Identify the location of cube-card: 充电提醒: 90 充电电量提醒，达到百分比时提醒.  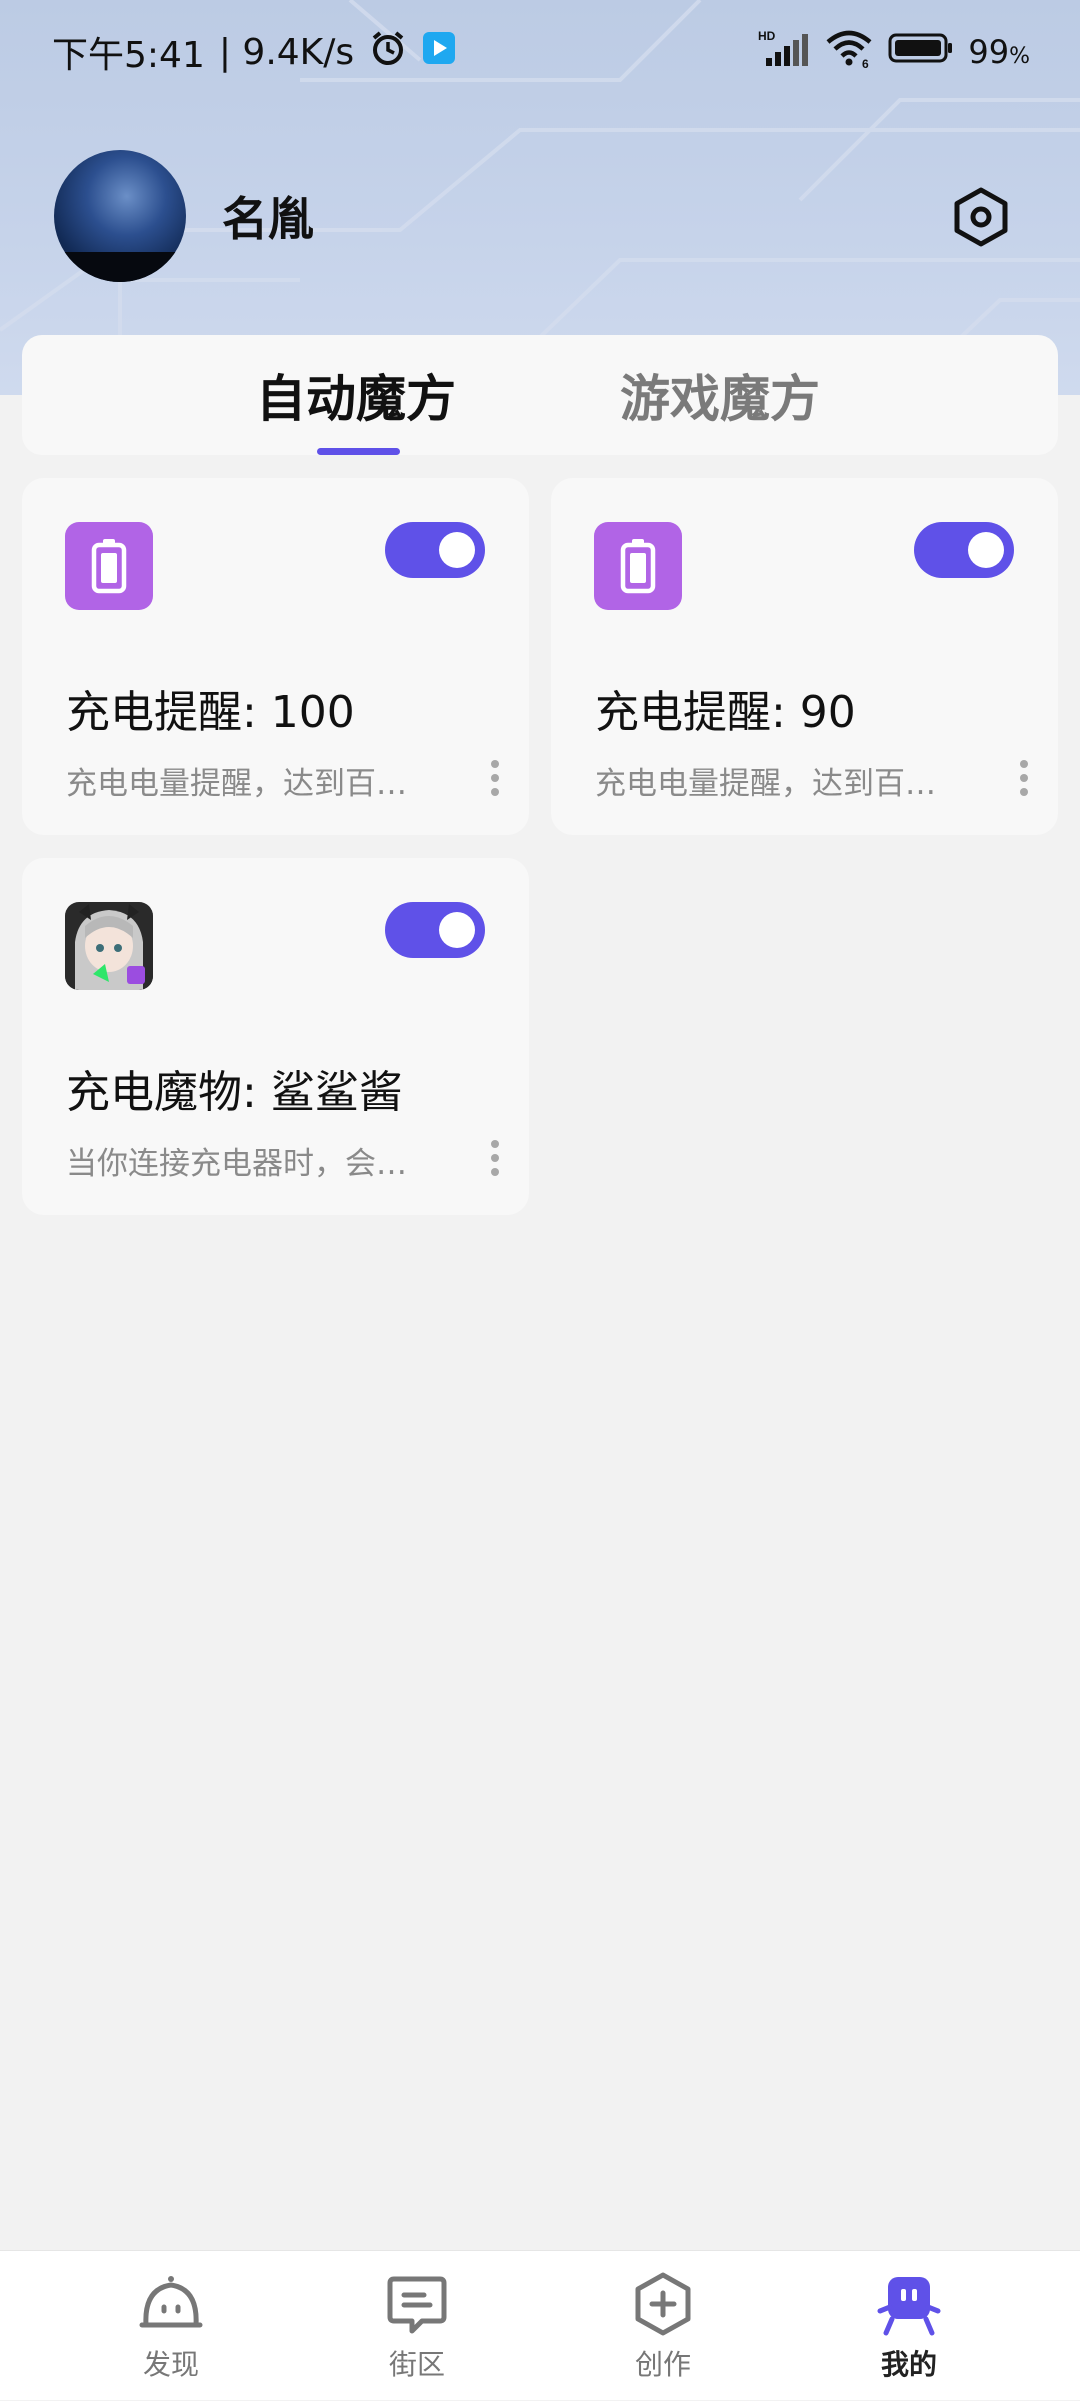
(804, 656).